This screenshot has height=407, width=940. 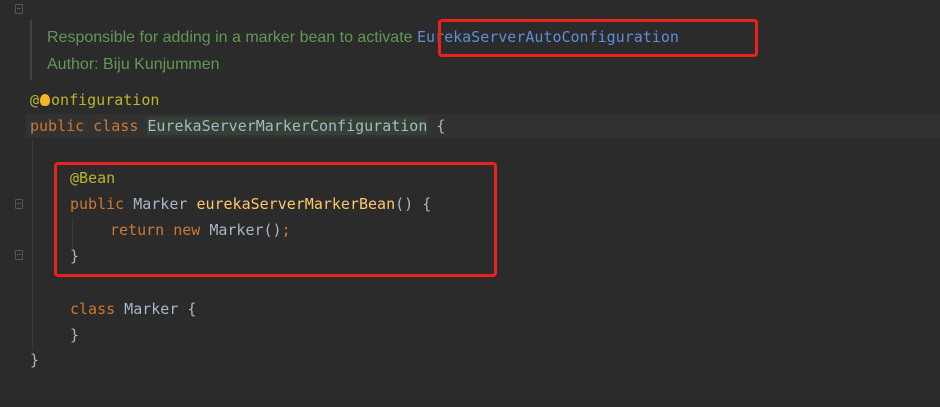 I want to click on open-brace: {, so click(x=436, y=126).